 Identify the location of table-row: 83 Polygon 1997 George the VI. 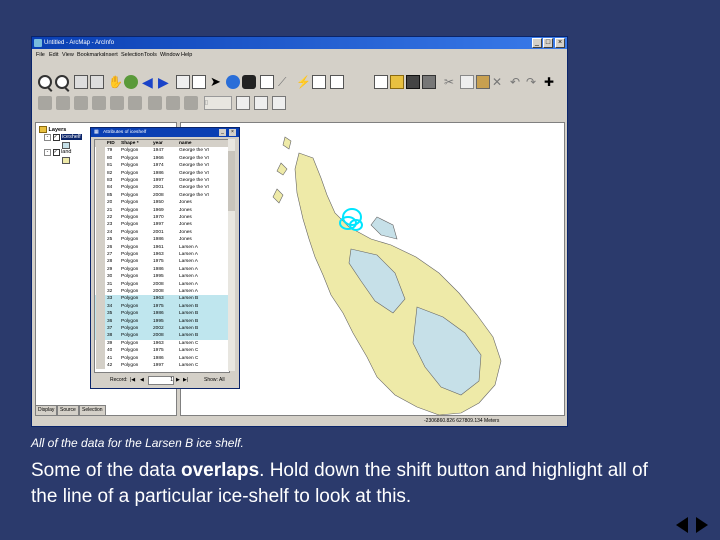
(162, 181).